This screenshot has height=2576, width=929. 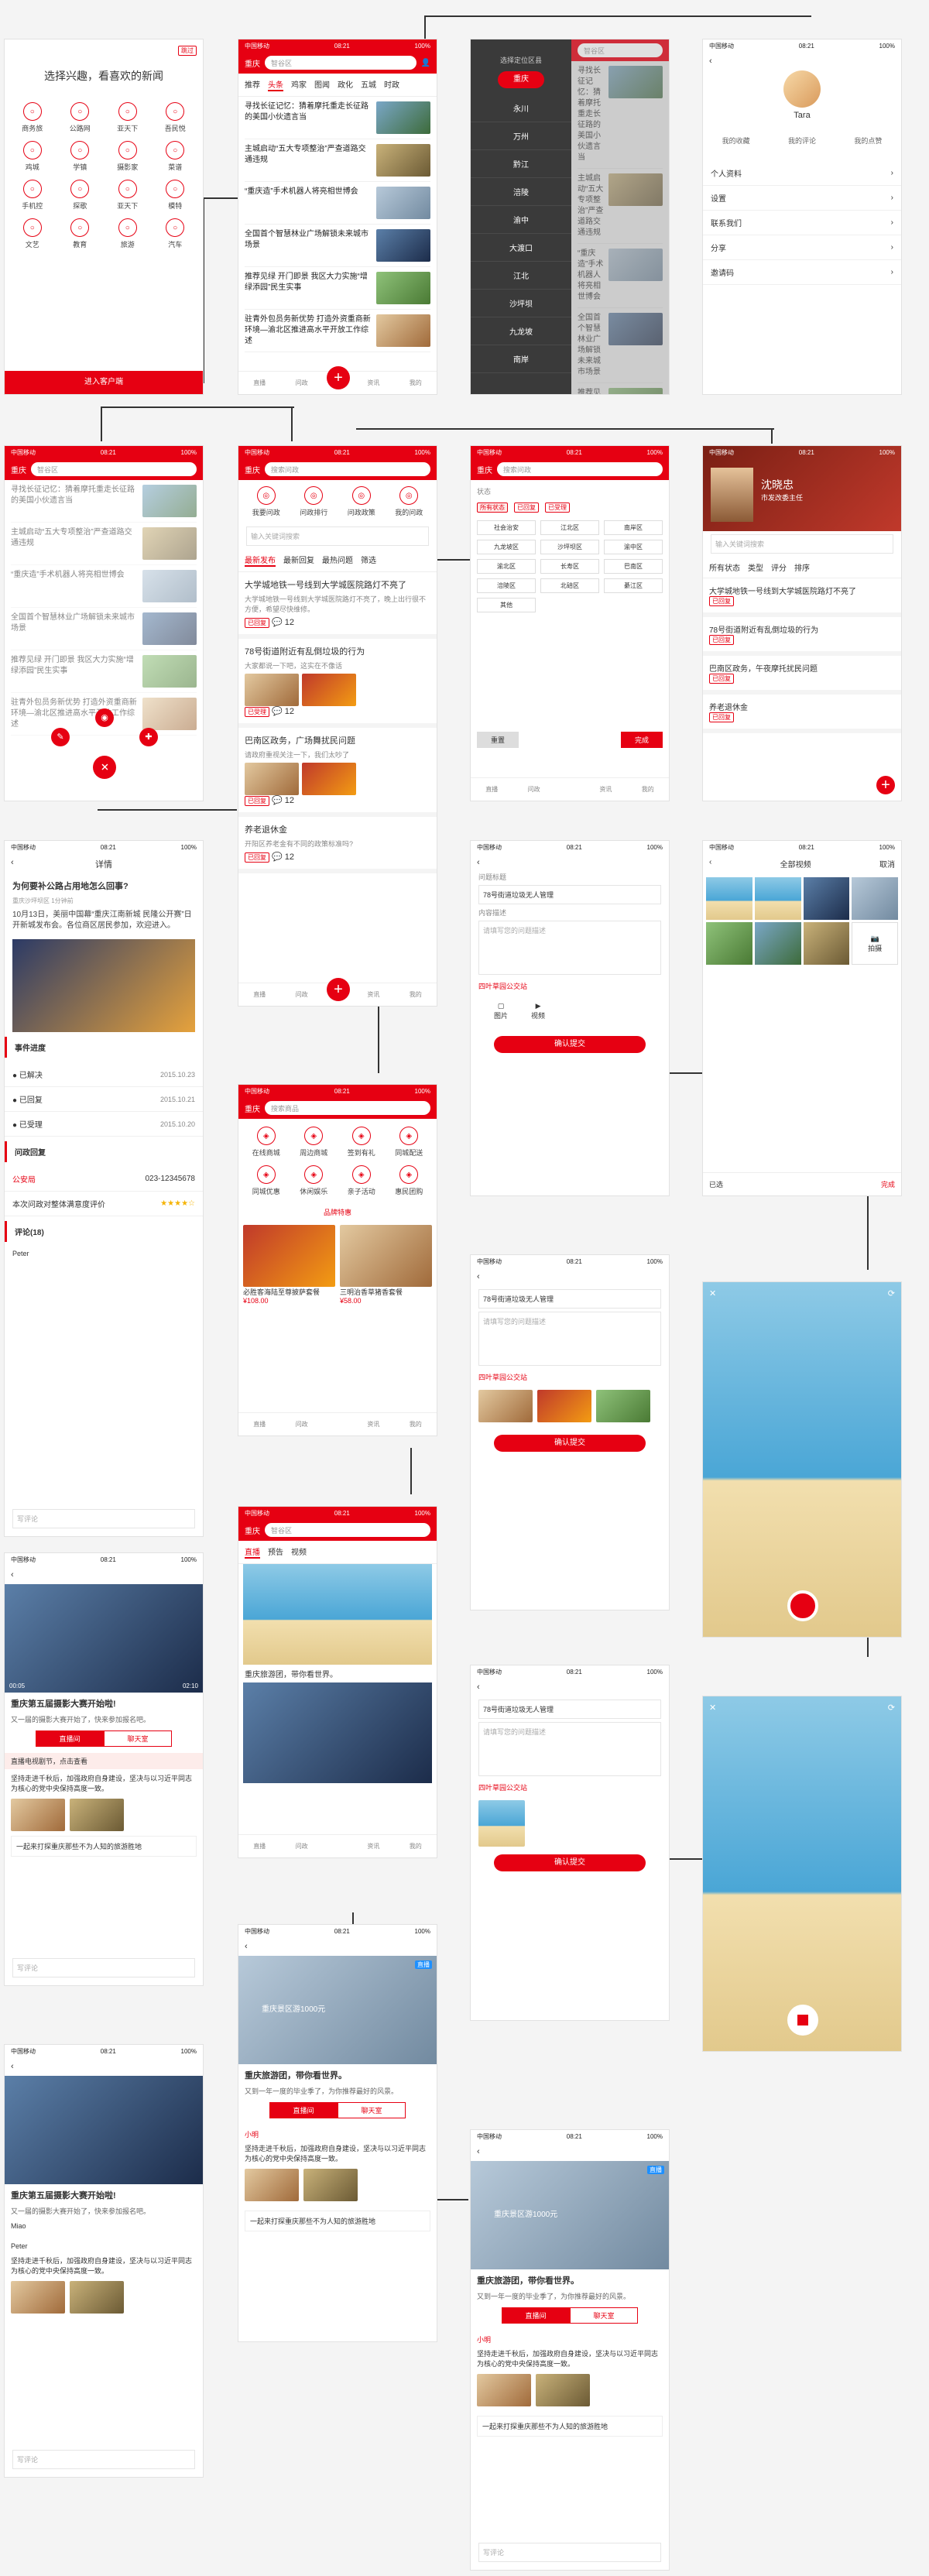 What do you see at coordinates (521, 192) in the screenshot?
I see `district-item: 涪陵` at bounding box center [521, 192].